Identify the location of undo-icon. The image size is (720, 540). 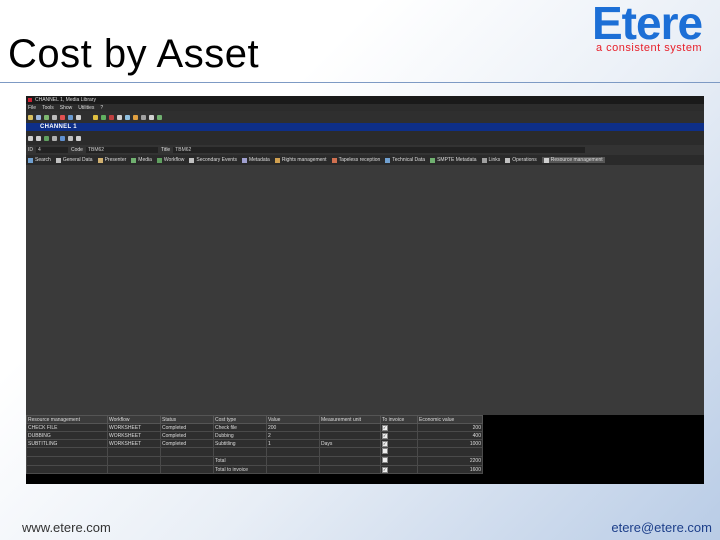
(54, 138).